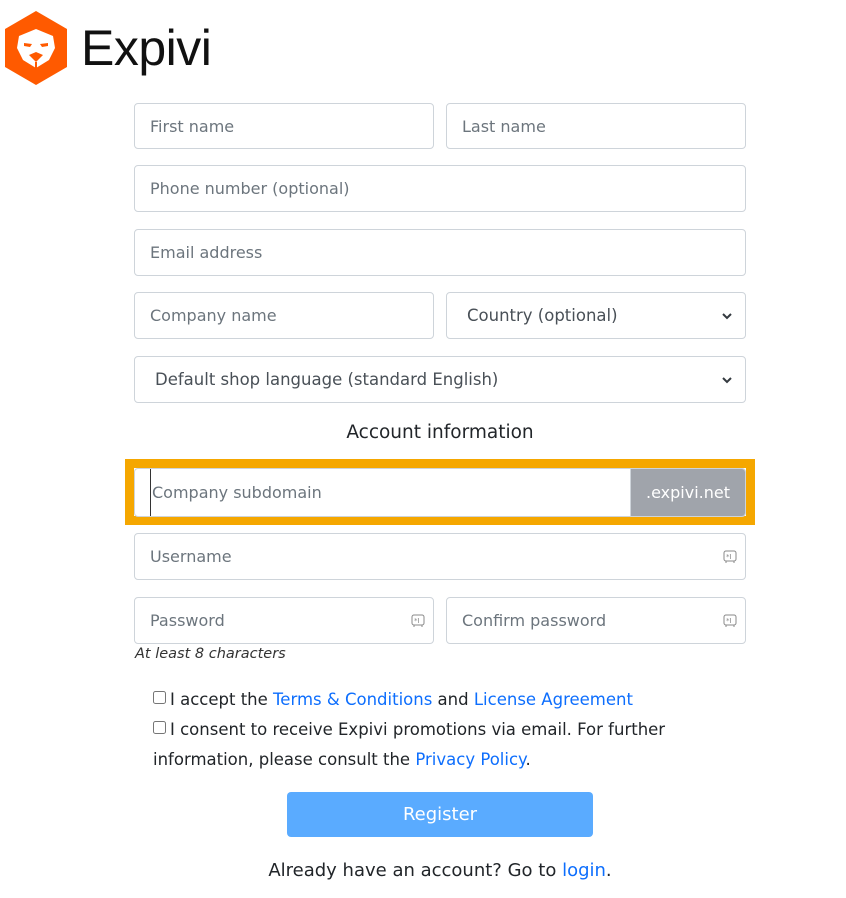 The image size is (846, 898). Describe the element at coordinates (159, 697) in the screenshot. I see `terms-checkbox` at that location.